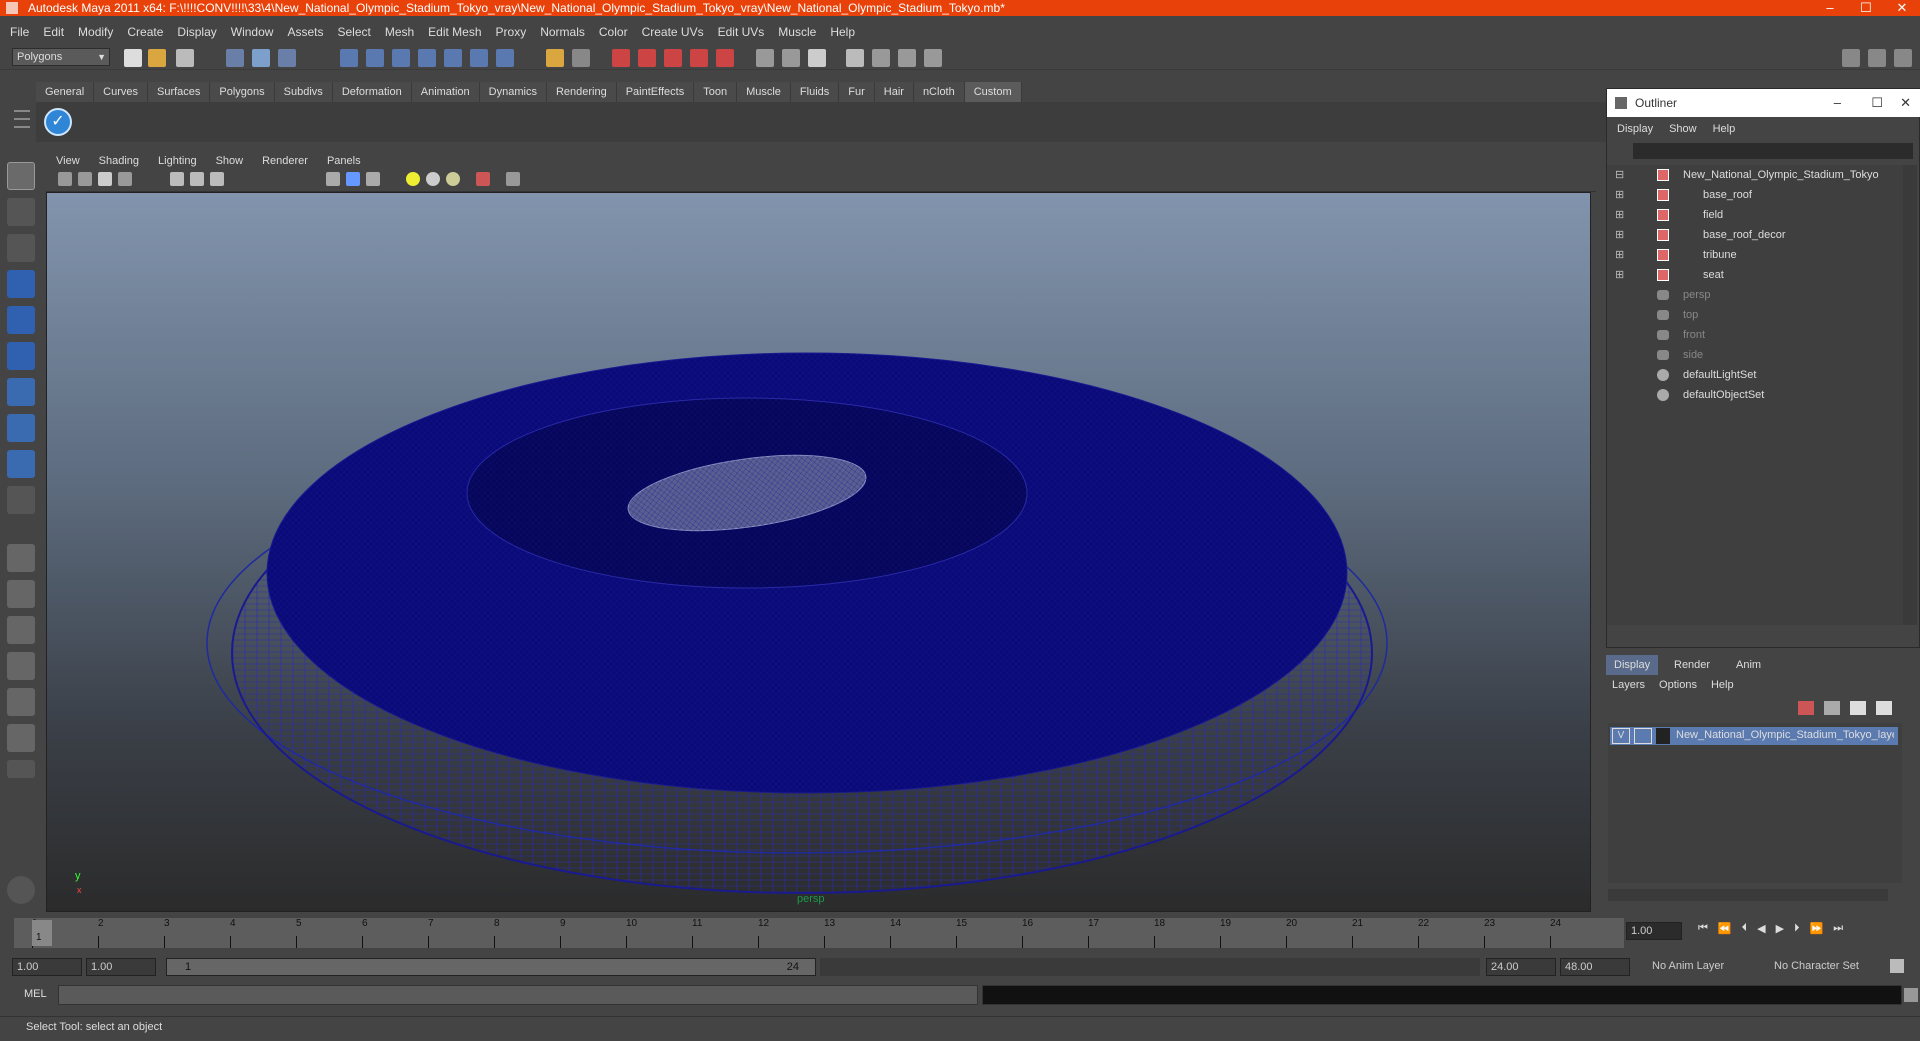  Describe the element at coordinates (85, 179) in the screenshot. I see `camera-attributes-icon` at that location.